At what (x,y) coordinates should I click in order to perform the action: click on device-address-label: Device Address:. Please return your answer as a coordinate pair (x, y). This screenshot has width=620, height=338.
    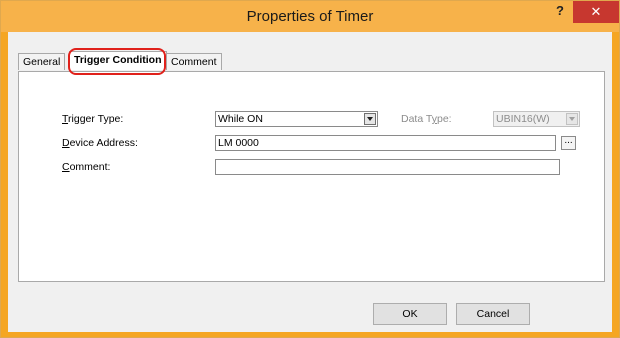
    Looking at the image, I should click on (100, 143).